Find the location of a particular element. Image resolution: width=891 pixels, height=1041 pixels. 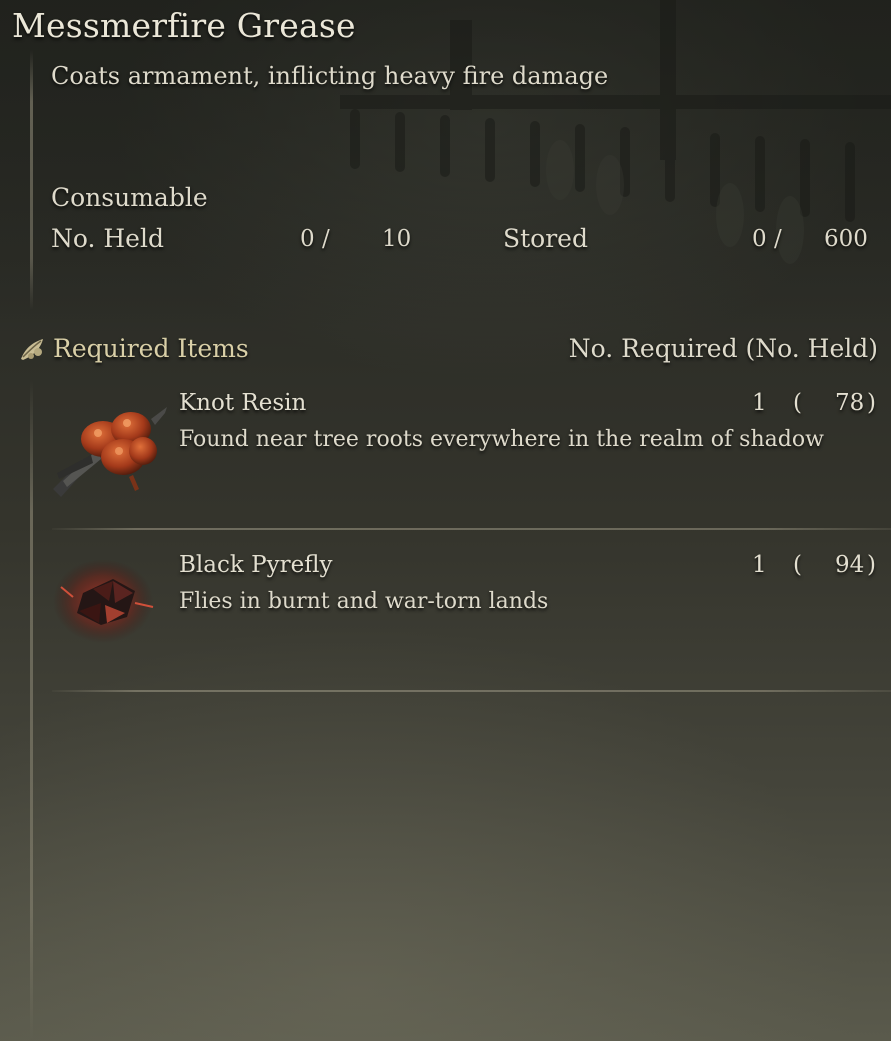

item-name: Black Pyrefly is located at coordinates (256, 565).